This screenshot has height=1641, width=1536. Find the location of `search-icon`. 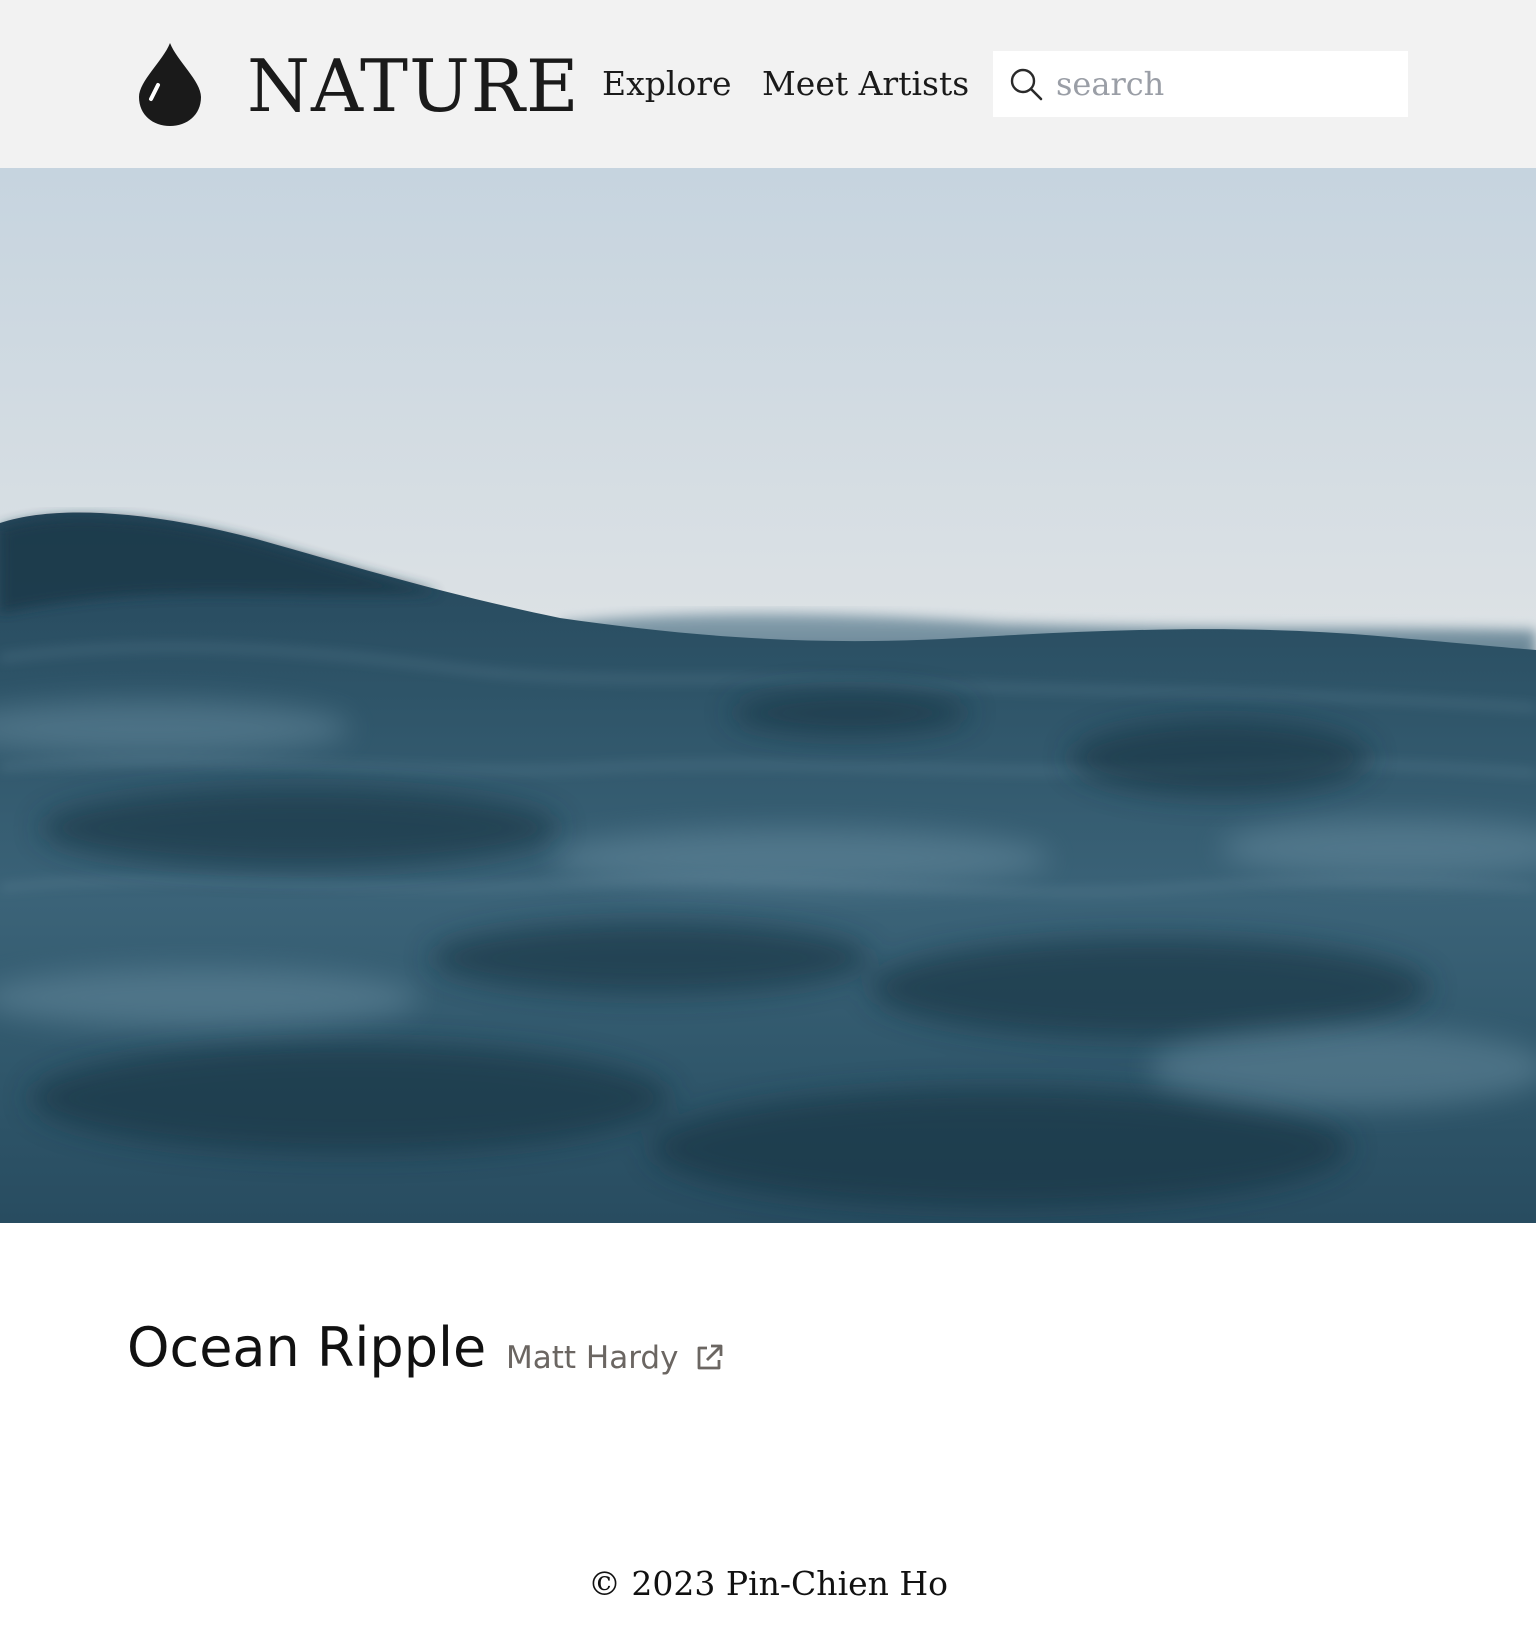

search-icon is located at coordinates (1026, 84).